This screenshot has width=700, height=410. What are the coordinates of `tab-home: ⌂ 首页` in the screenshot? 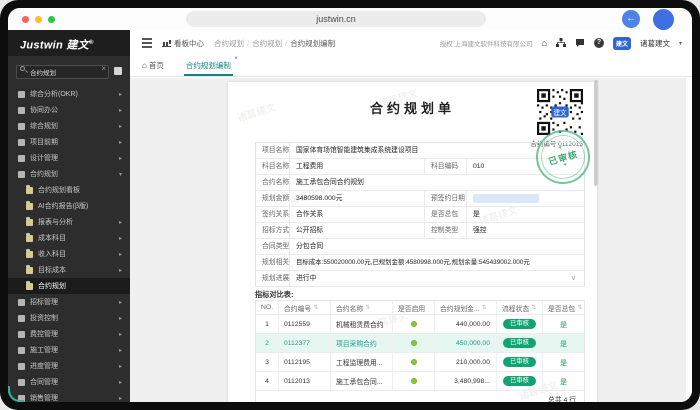 It's located at (153, 68).